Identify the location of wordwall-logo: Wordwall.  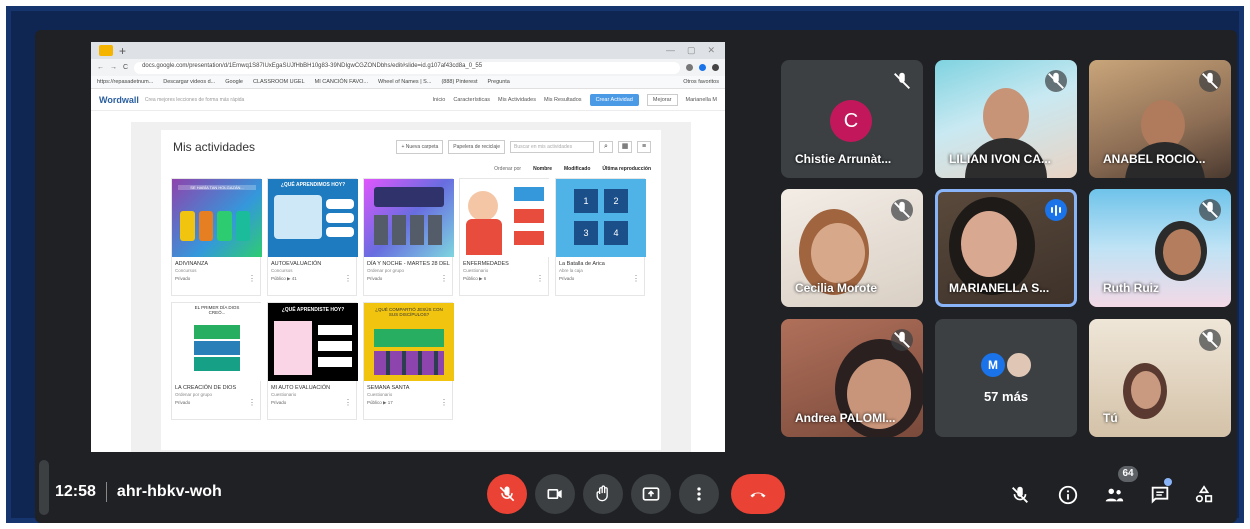
(119, 100).